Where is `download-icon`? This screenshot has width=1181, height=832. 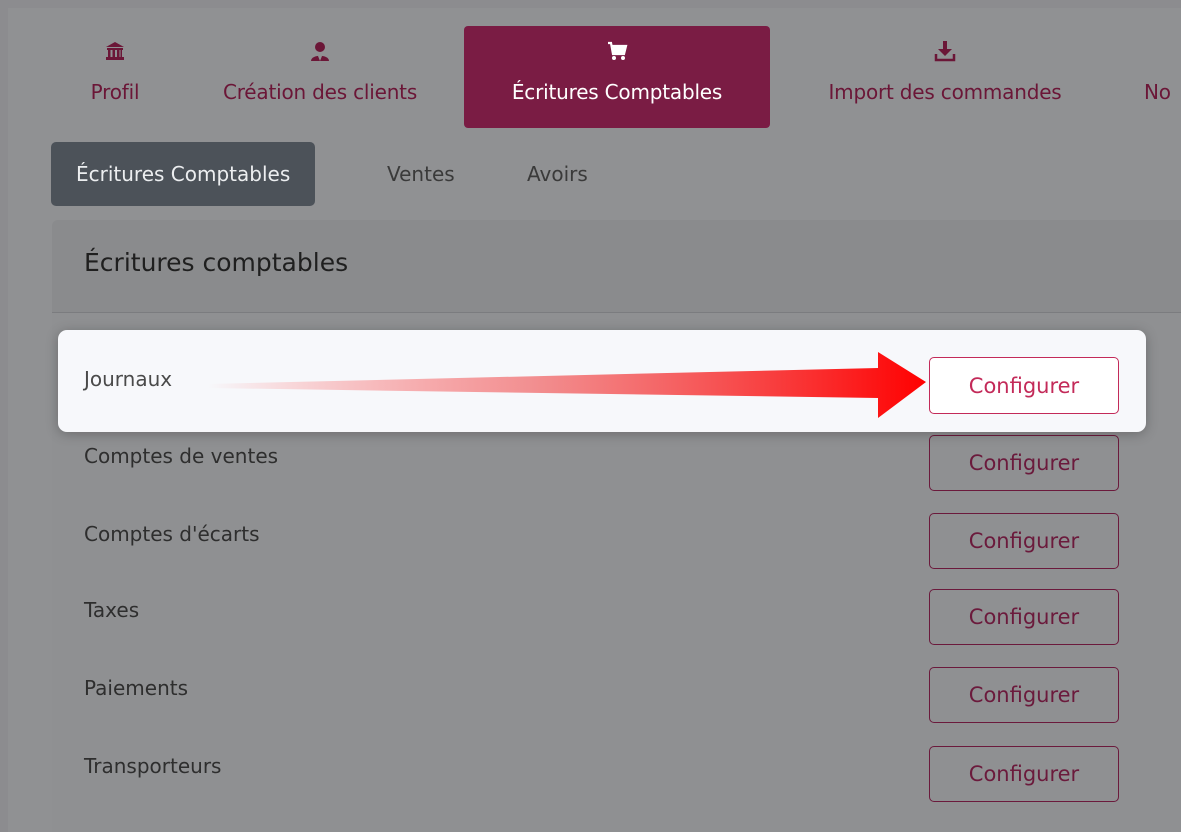 download-icon is located at coordinates (945, 51).